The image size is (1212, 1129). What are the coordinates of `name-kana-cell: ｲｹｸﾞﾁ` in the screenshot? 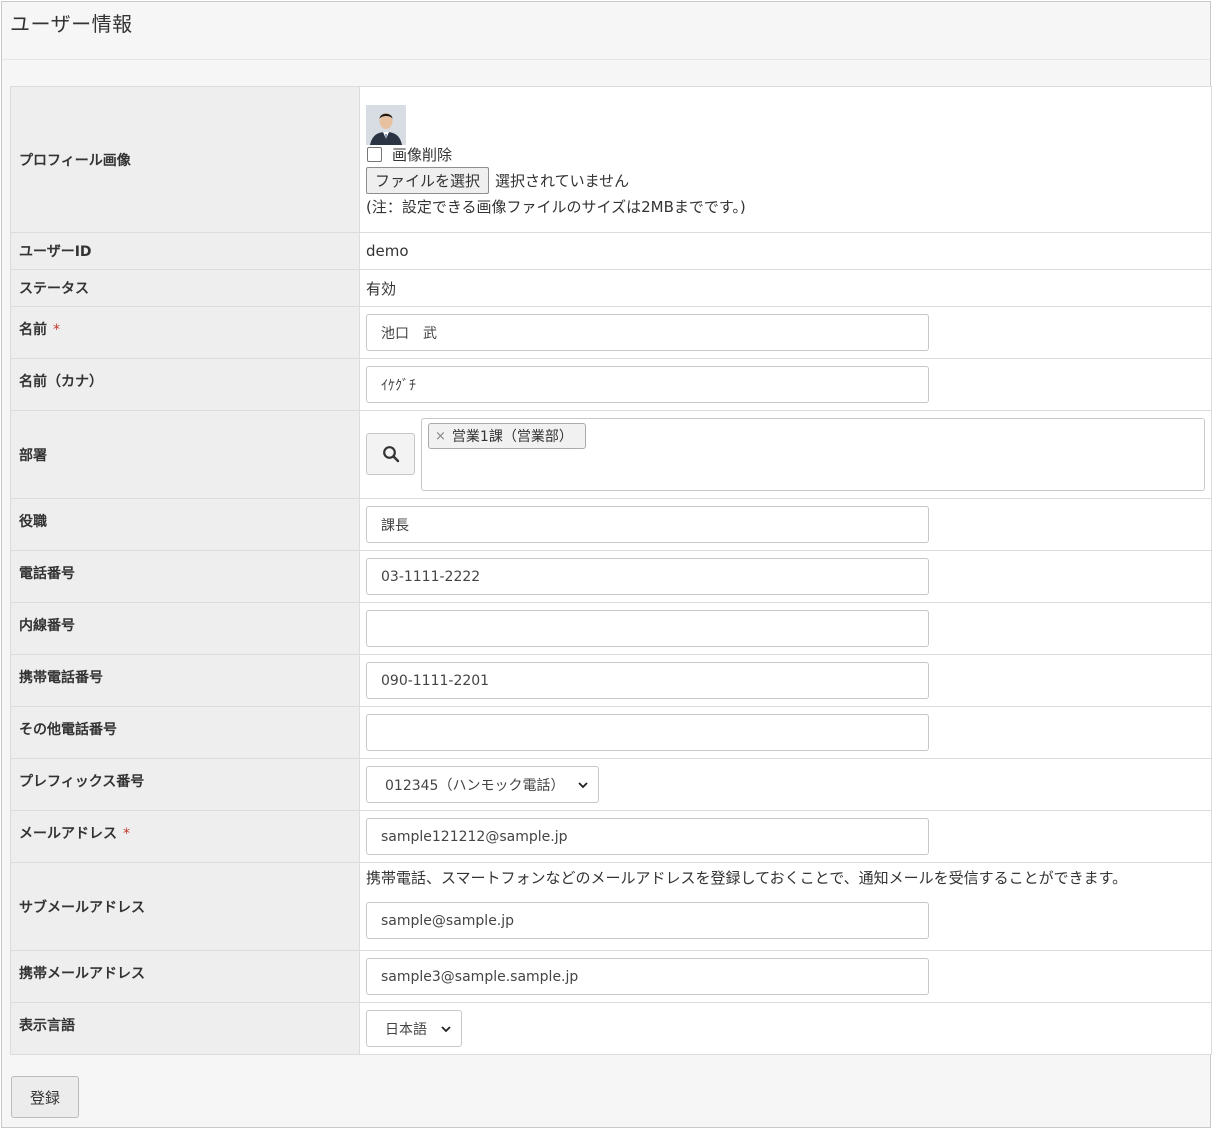 It's located at (785, 384).